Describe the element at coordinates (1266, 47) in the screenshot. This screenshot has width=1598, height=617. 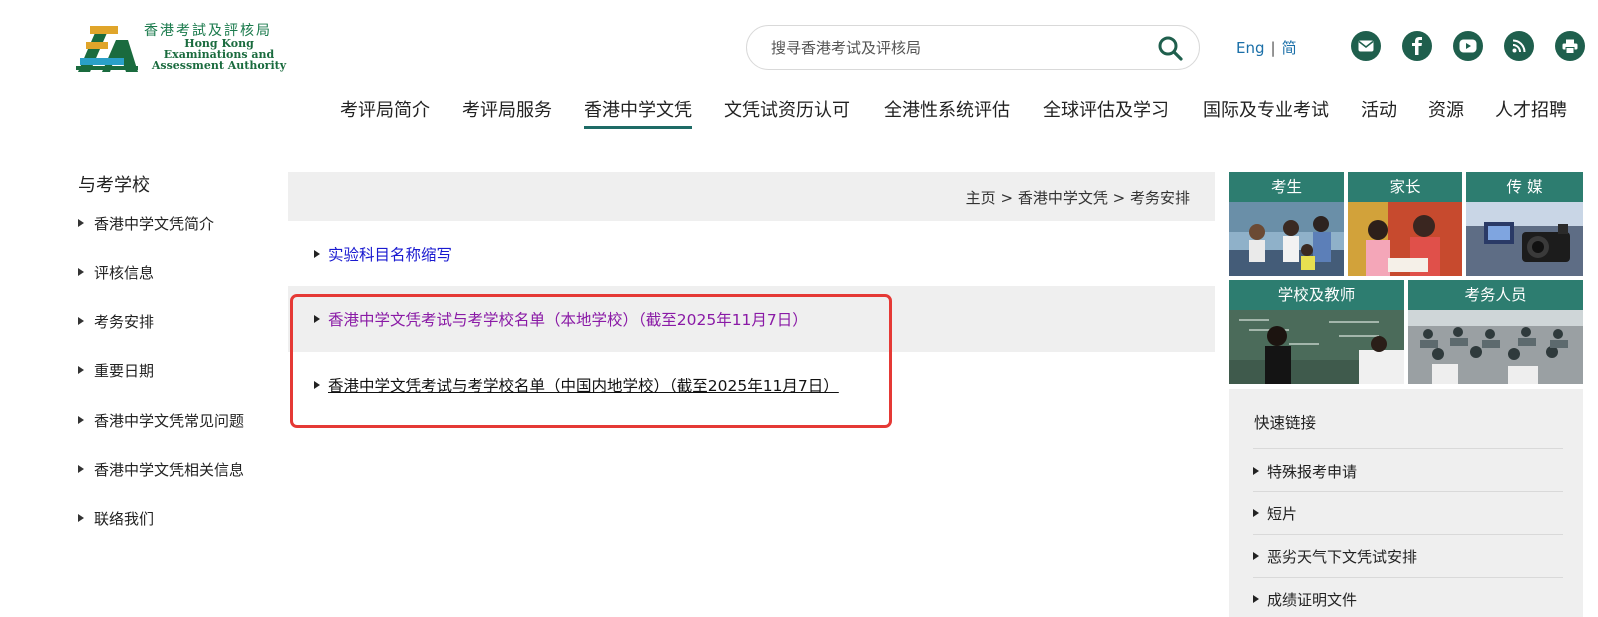
I see `language-switcher: Eng | 简` at that location.